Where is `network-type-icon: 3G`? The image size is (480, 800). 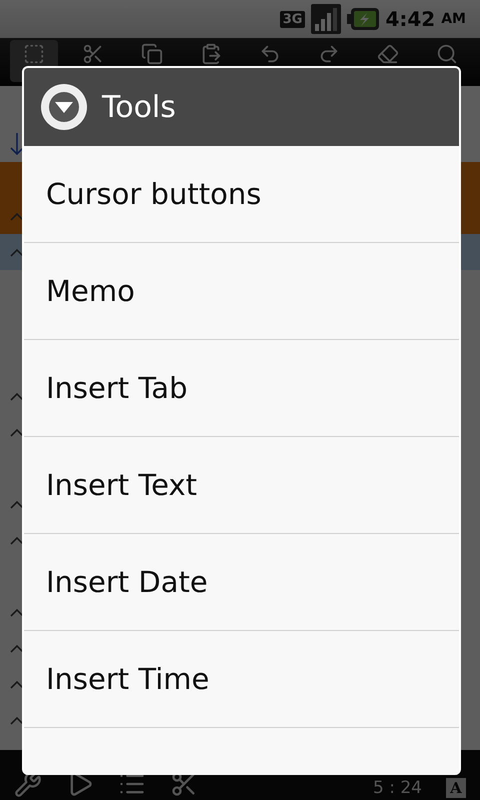 network-type-icon: 3G is located at coordinates (293, 19).